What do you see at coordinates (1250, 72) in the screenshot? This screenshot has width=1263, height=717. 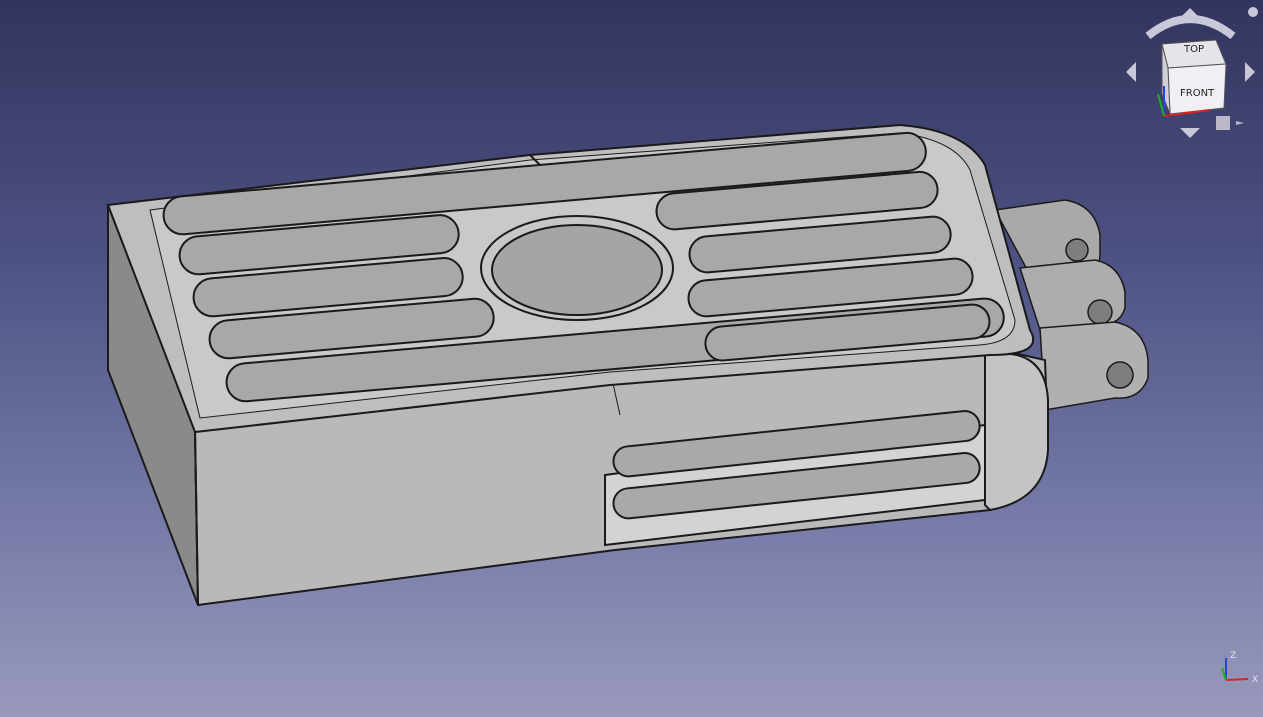 I see `rotate-right-icon` at bounding box center [1250, 72].